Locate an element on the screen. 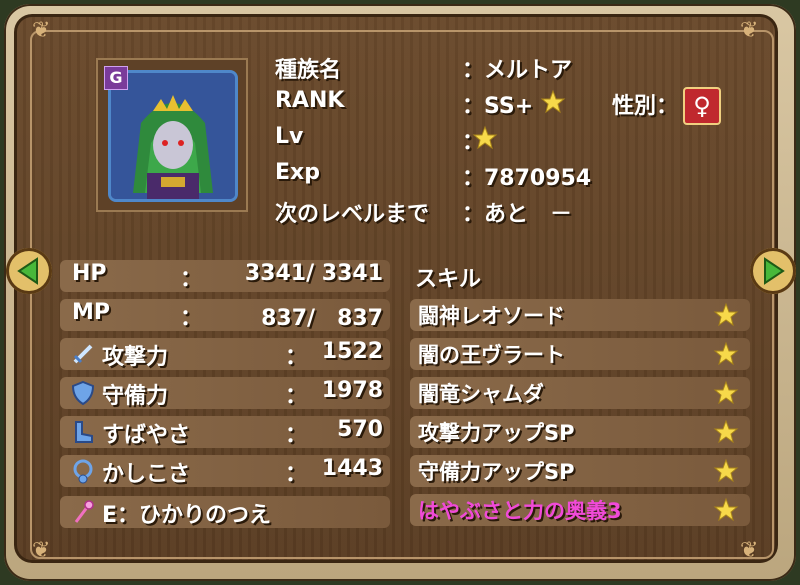  rank-label: RANK is located at coordinates (310, 100).